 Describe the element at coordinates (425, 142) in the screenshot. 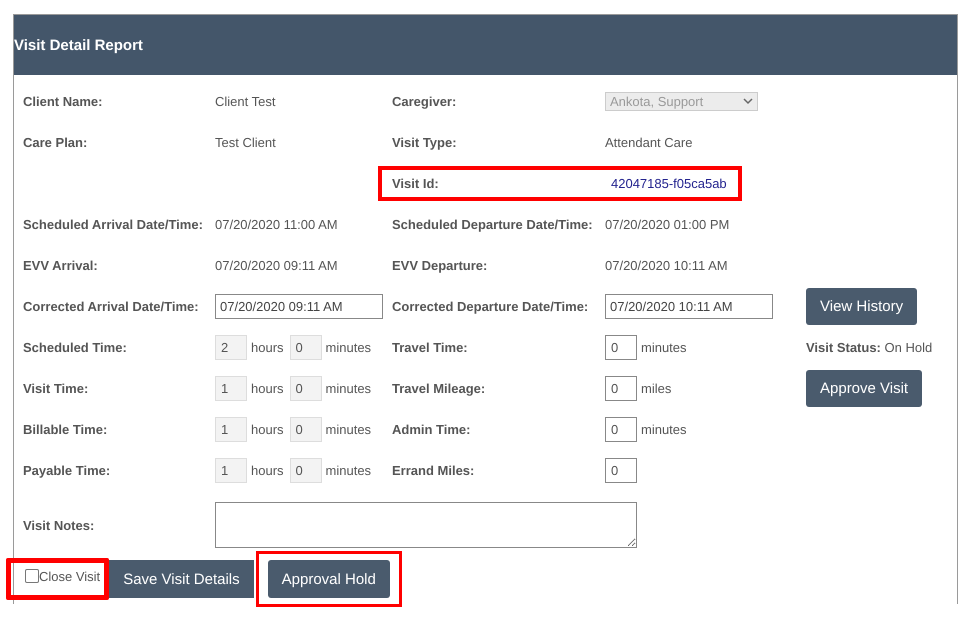

I see `field-label: Visit Type:` at that location.